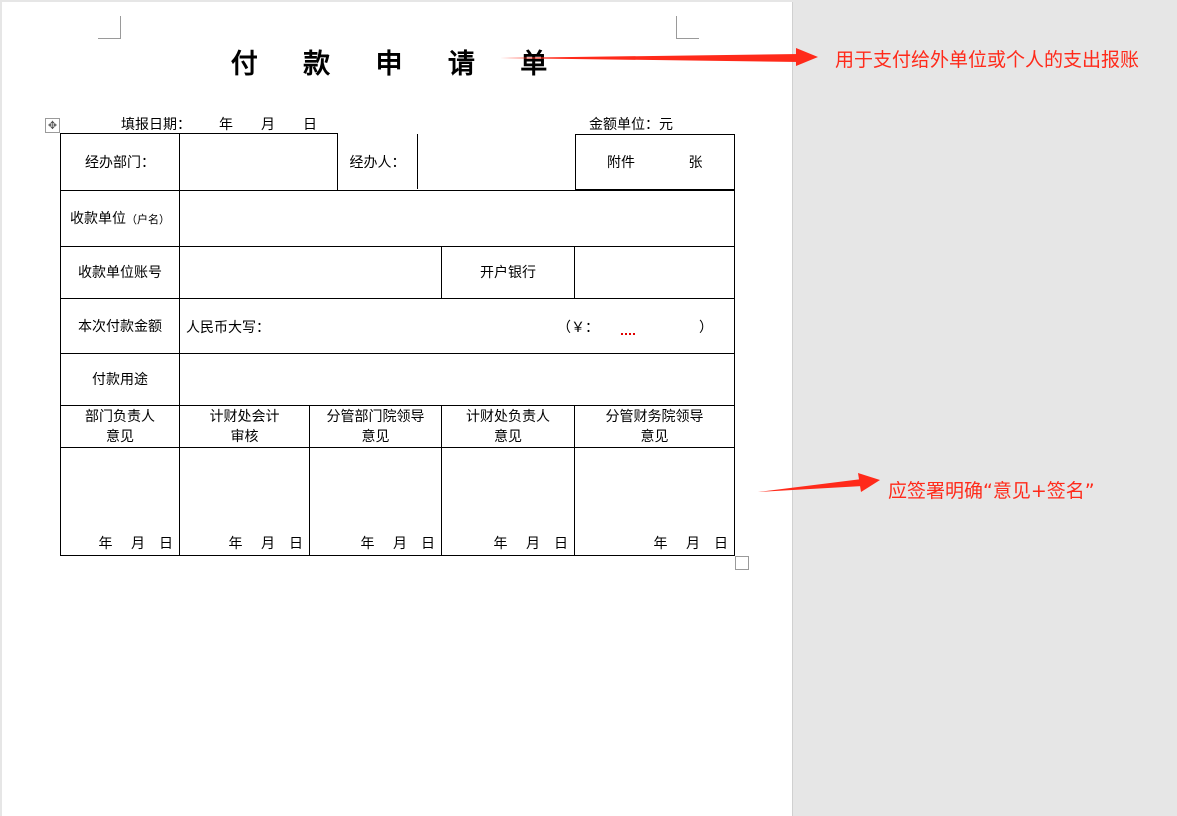 The image size is (1177, 816). What do you see at coordinates (659, 57) in the screenshot?
I see `title-arrow-icon` at bounding box center [659, 57].